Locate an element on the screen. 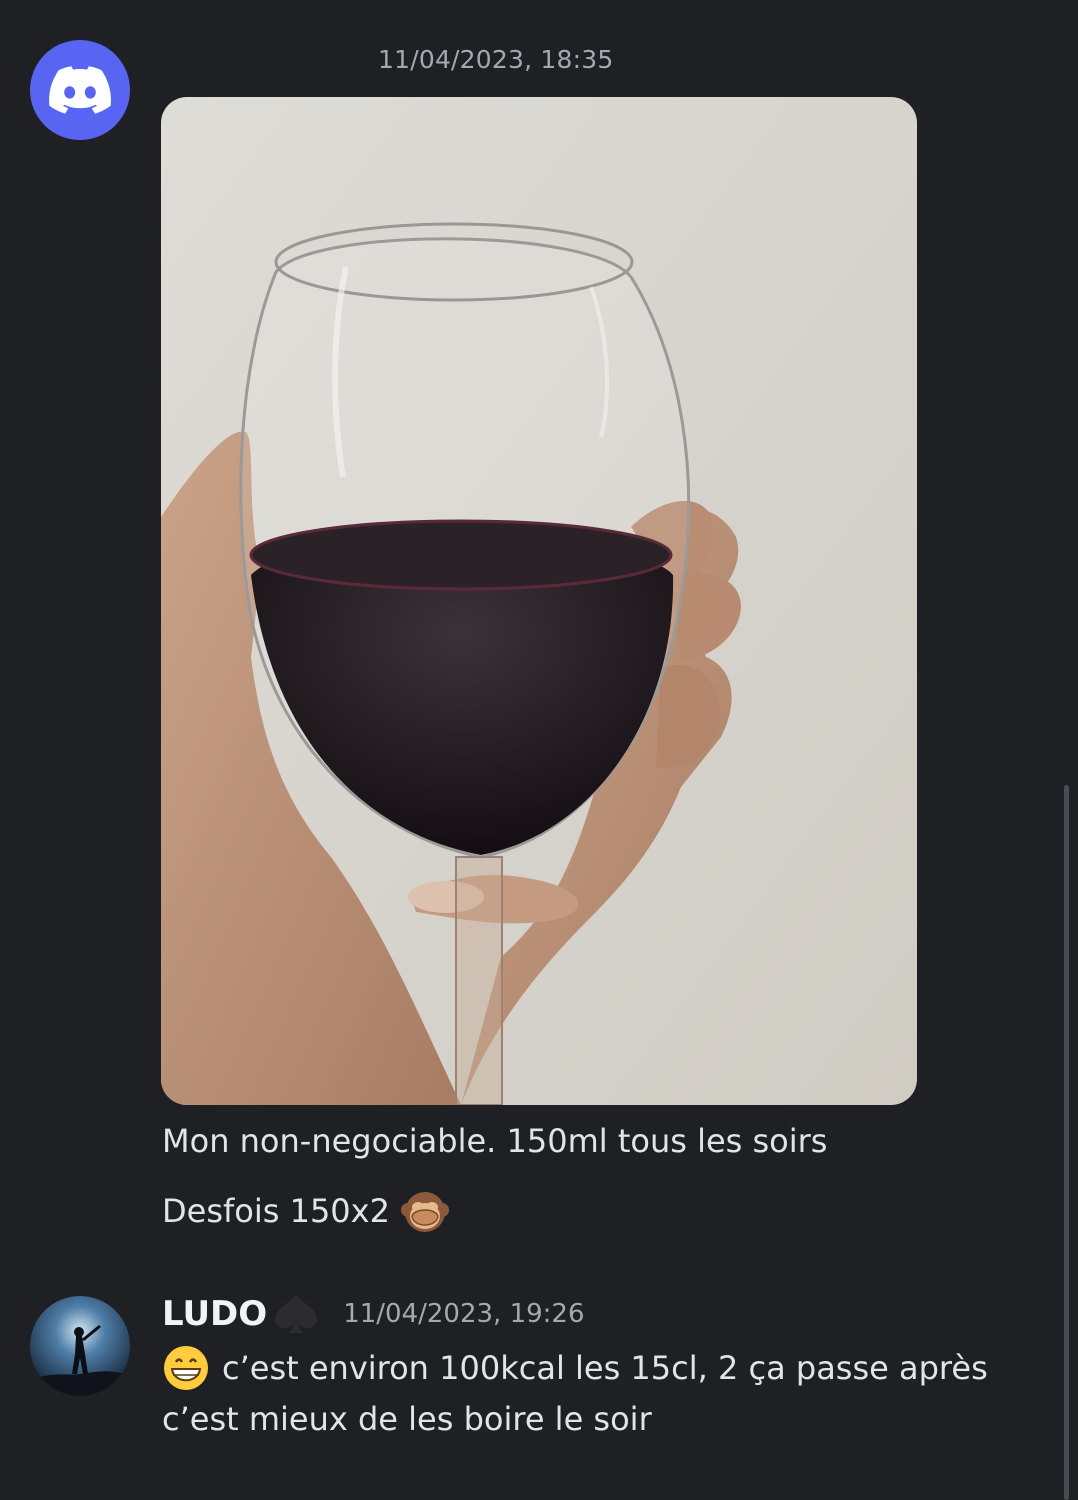  grinning-face-icon is located at coordinates (186, 1368).